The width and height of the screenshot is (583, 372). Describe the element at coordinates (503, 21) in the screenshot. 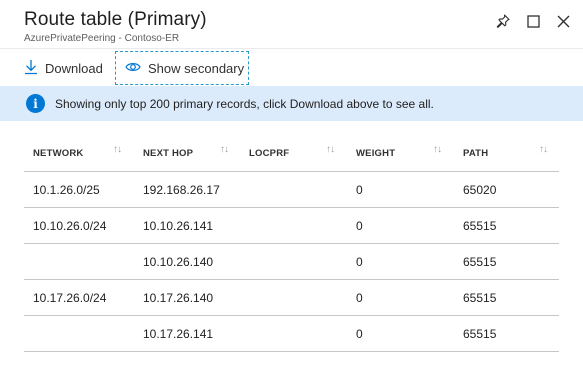

I see `pin-icon` at that location.